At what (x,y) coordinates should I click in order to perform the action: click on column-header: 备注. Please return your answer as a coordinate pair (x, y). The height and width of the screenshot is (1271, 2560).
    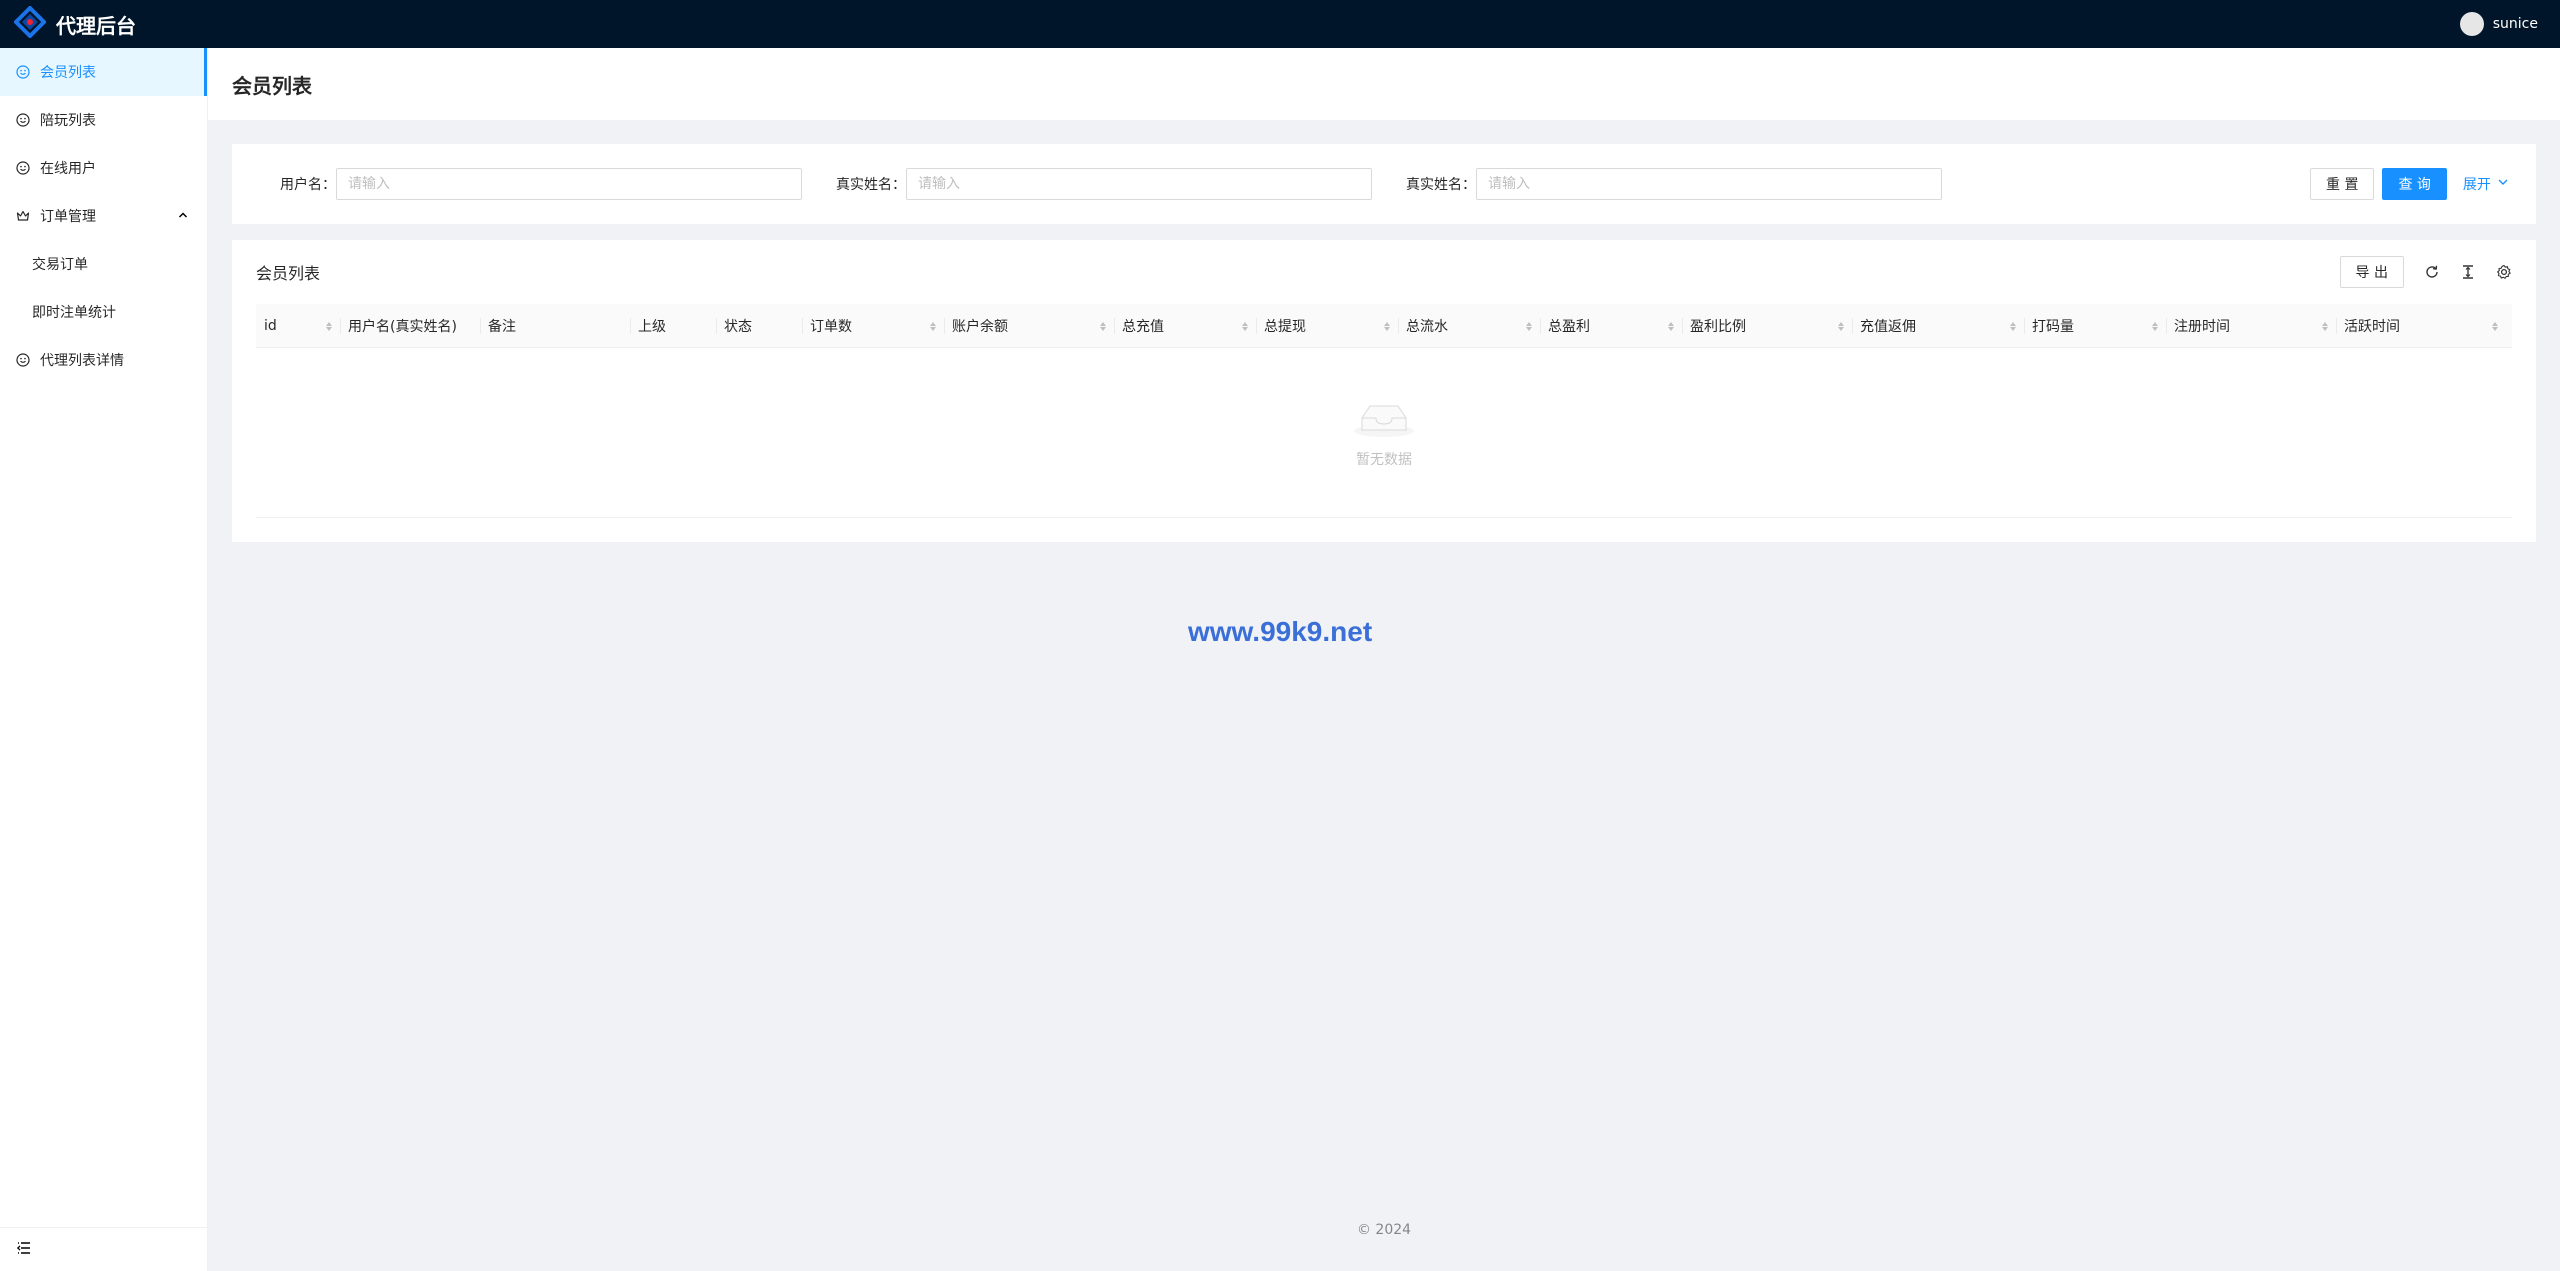
    Looking at the image, I should click on (555, 326).